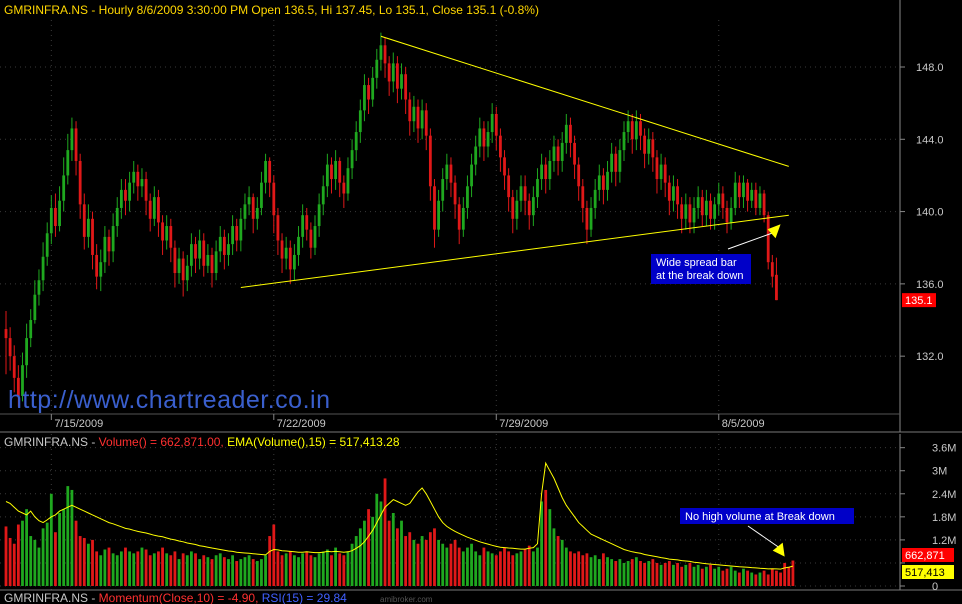 This screenshot has width=962, height=604. What do you see at coordinates (930, 285) in the screenshot?
I see `price-tick-label: 136.0` at bounding box center [930, 285].